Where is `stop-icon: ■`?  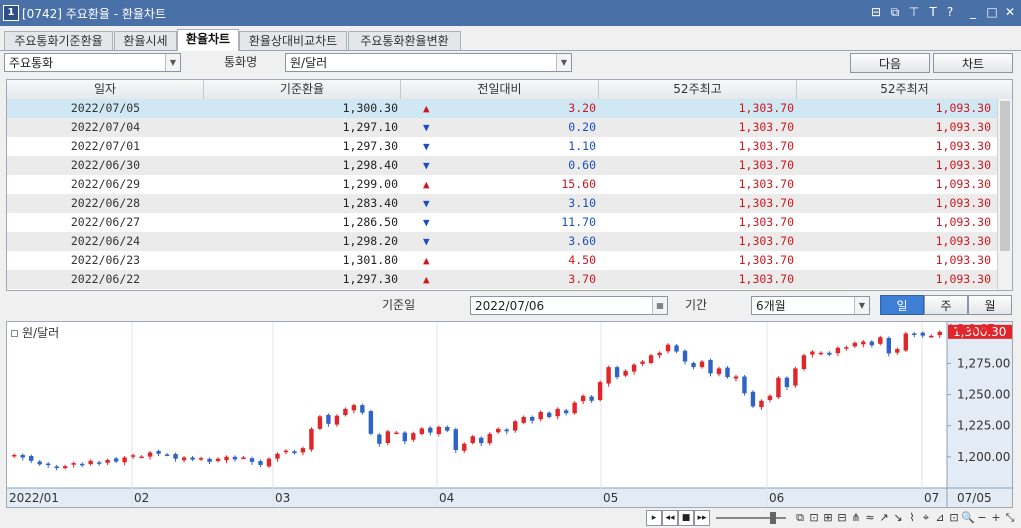 stop-icon: ■ is located at coordinates (686, 518).